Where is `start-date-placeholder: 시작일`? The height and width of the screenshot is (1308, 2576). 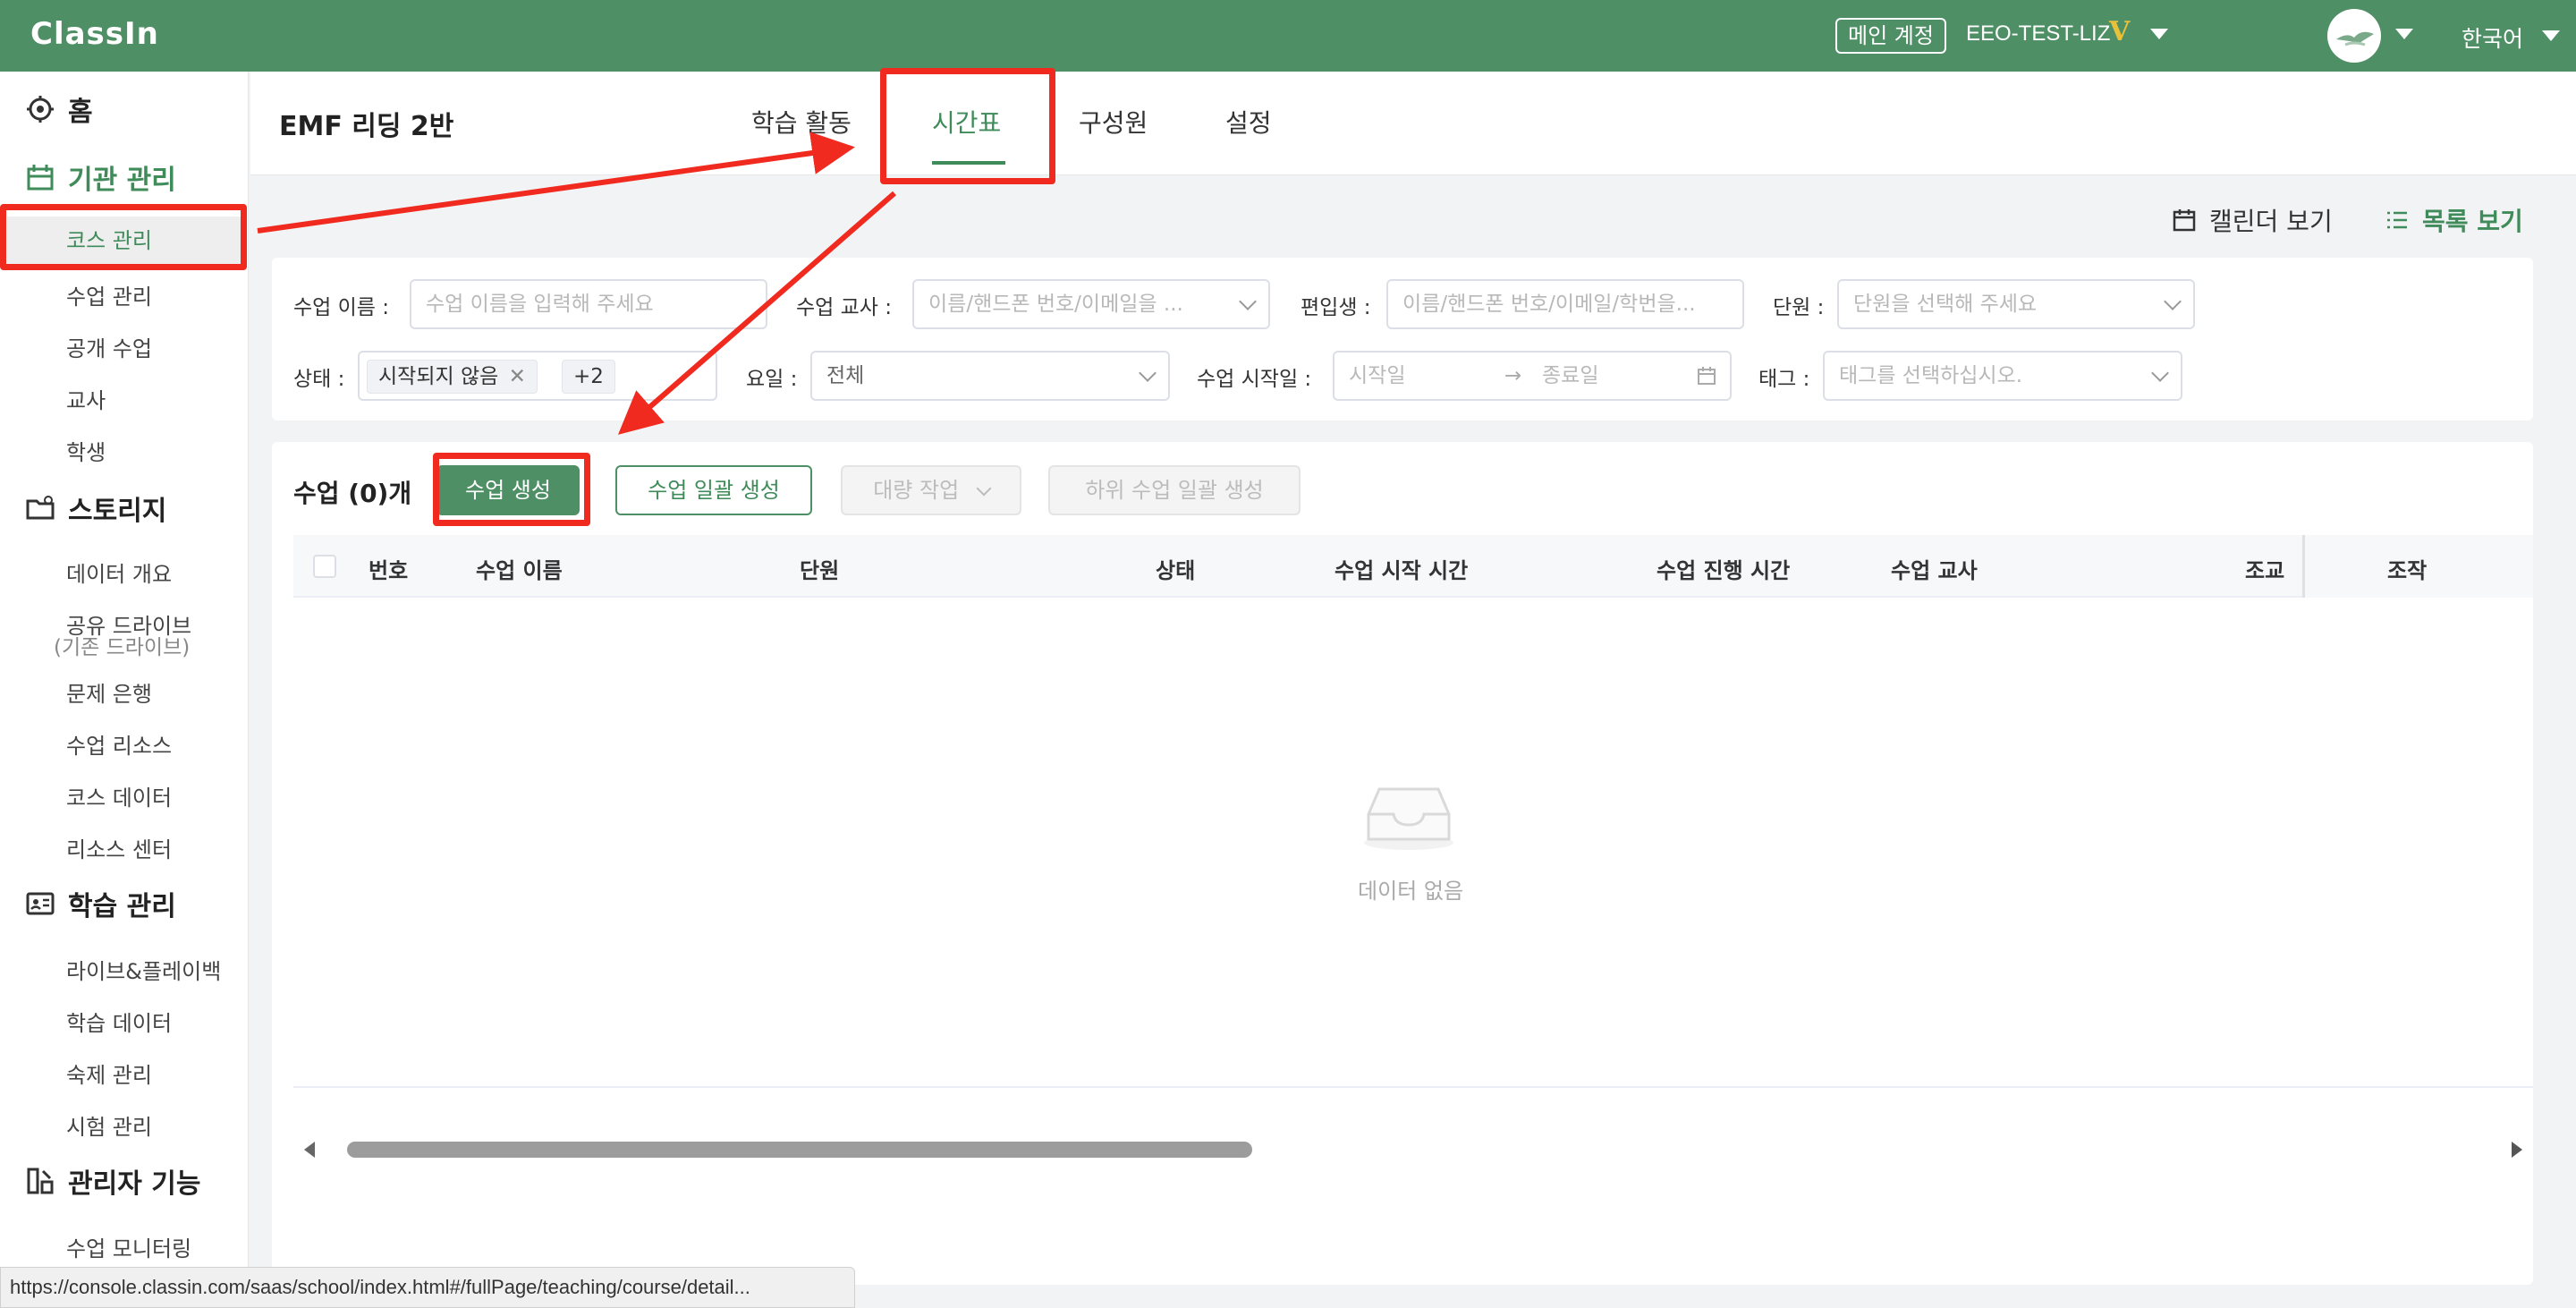 start-date-placeholder: 시작일 is located at coordinates (1377, 375).